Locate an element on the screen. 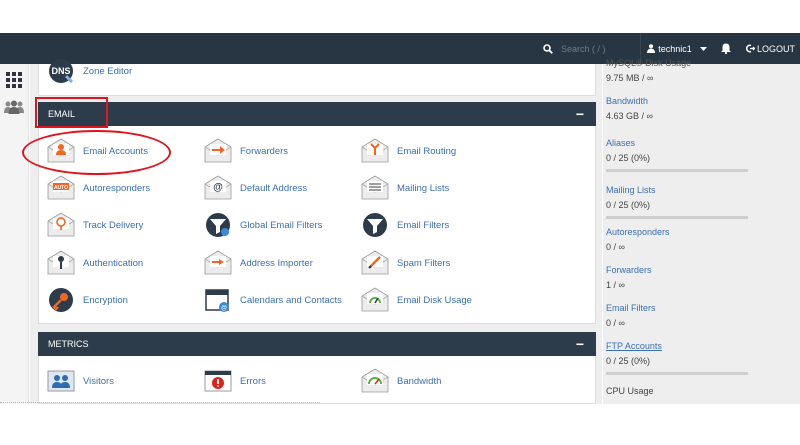 The height and width of the screenshot is (445, 800). email-item-authentication: Authentication is located at coordinates (95, 263).